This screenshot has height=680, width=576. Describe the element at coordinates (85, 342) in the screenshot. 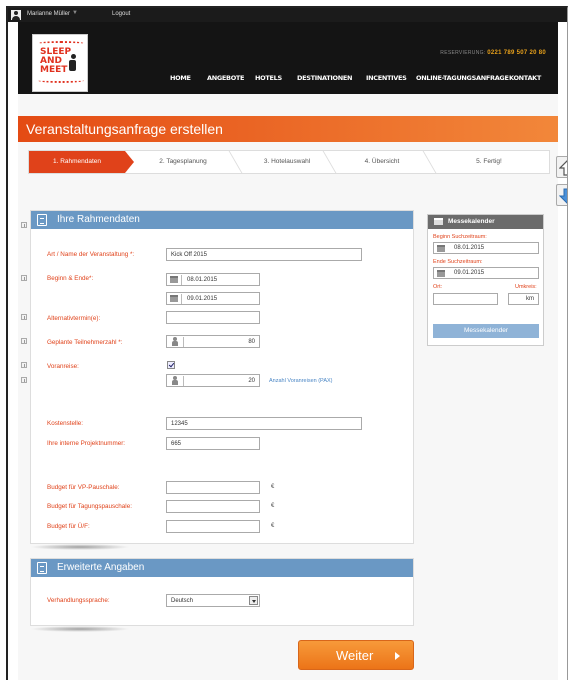

I see `participants-label: Geplante Teilnehmerzahl *:` at that location.